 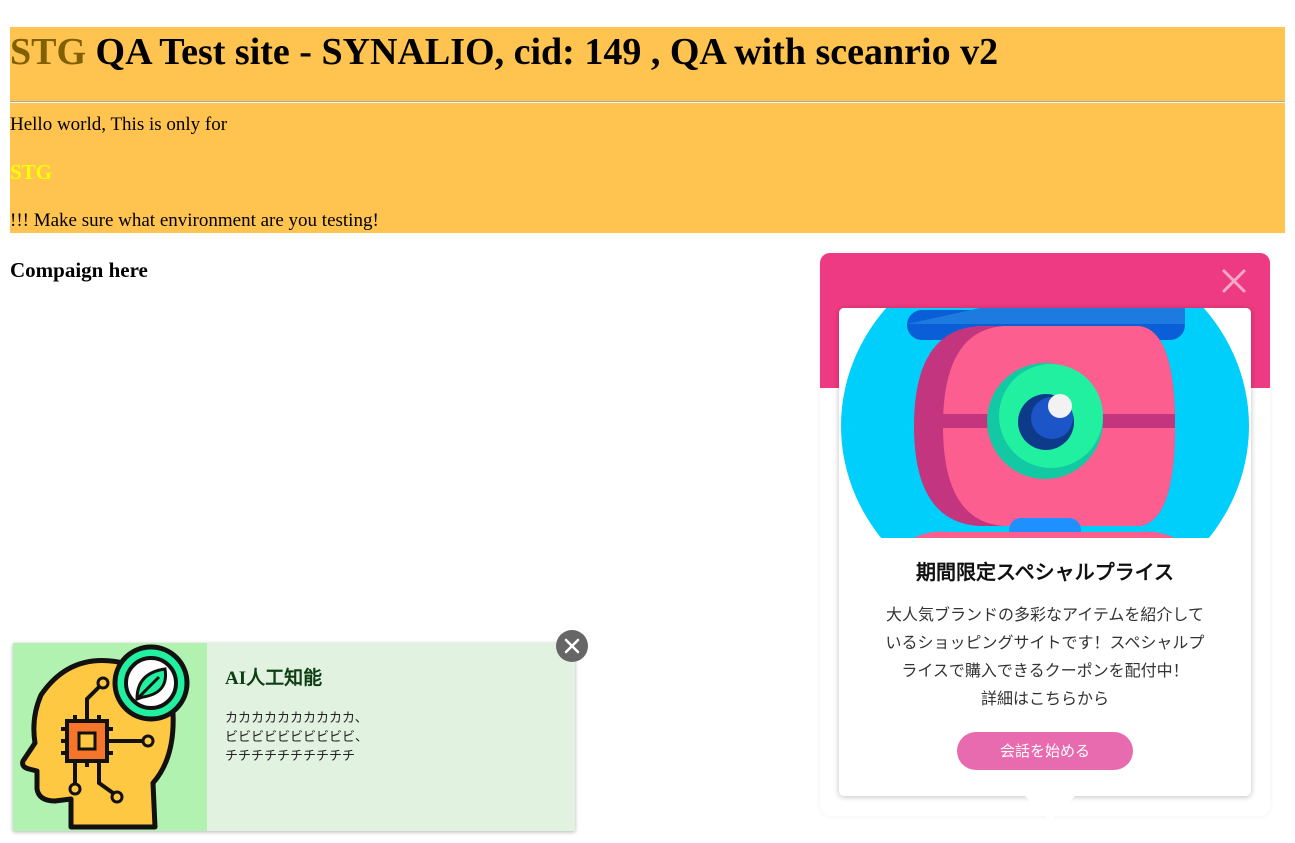 I want to click on ai-head-circuit-icon, so click(x=110, y=737).